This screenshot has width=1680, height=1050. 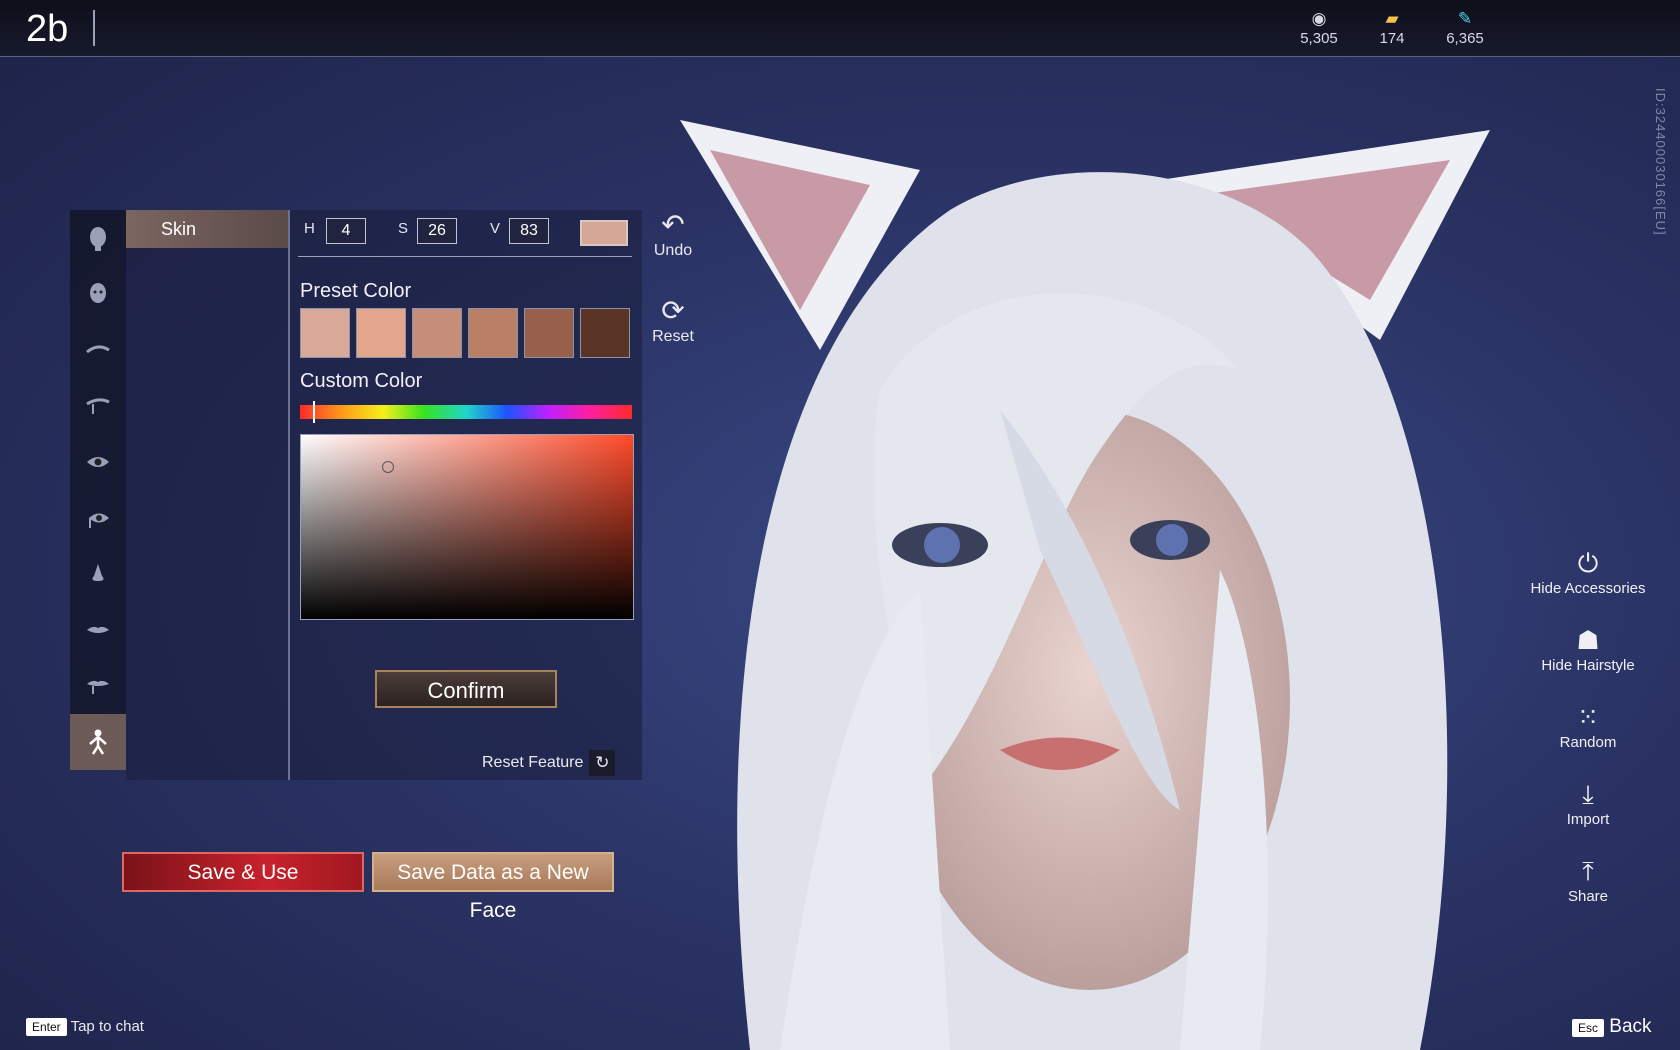 I want to click on h-input: 4, so click(x=346, y=231).